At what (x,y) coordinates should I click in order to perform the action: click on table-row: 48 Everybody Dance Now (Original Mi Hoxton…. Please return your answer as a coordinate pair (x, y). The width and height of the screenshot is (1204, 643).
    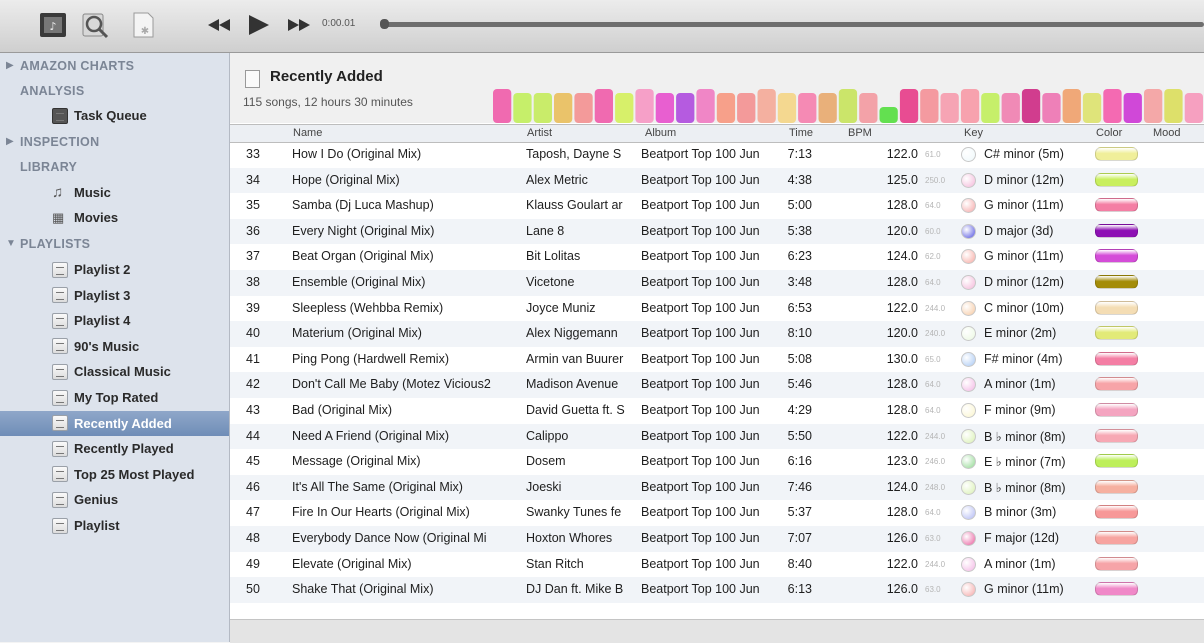
    Looking at the image, I should click on (717, 538).